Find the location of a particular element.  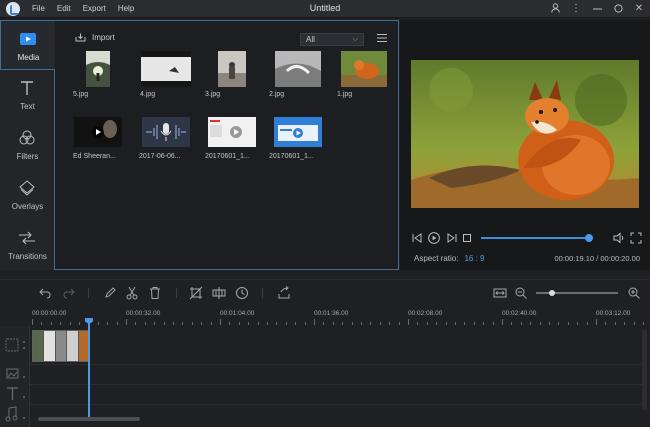

preview-screen is located at coordinates (525, 134).